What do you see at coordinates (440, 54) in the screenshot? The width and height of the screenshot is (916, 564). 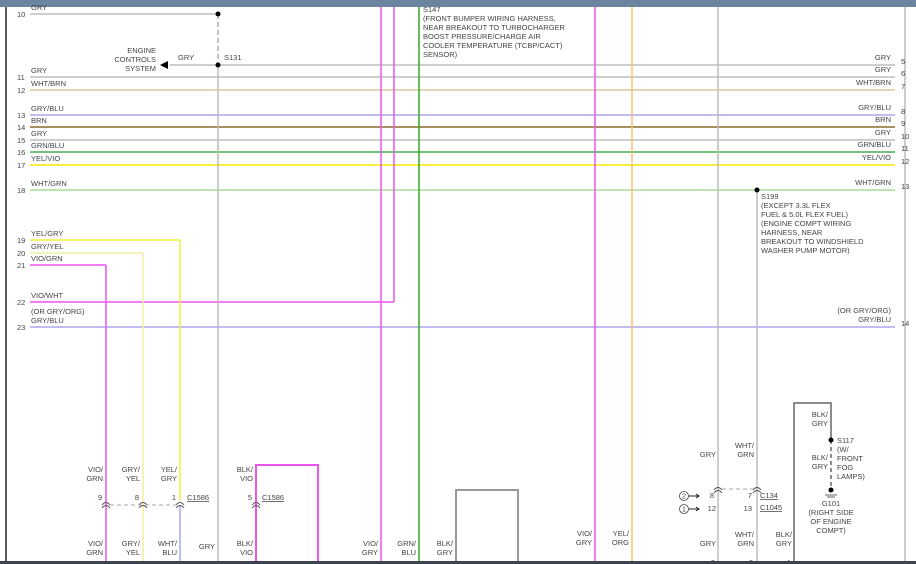 I see `s147-label: SENSOR)` at bounding box center [440, 54].